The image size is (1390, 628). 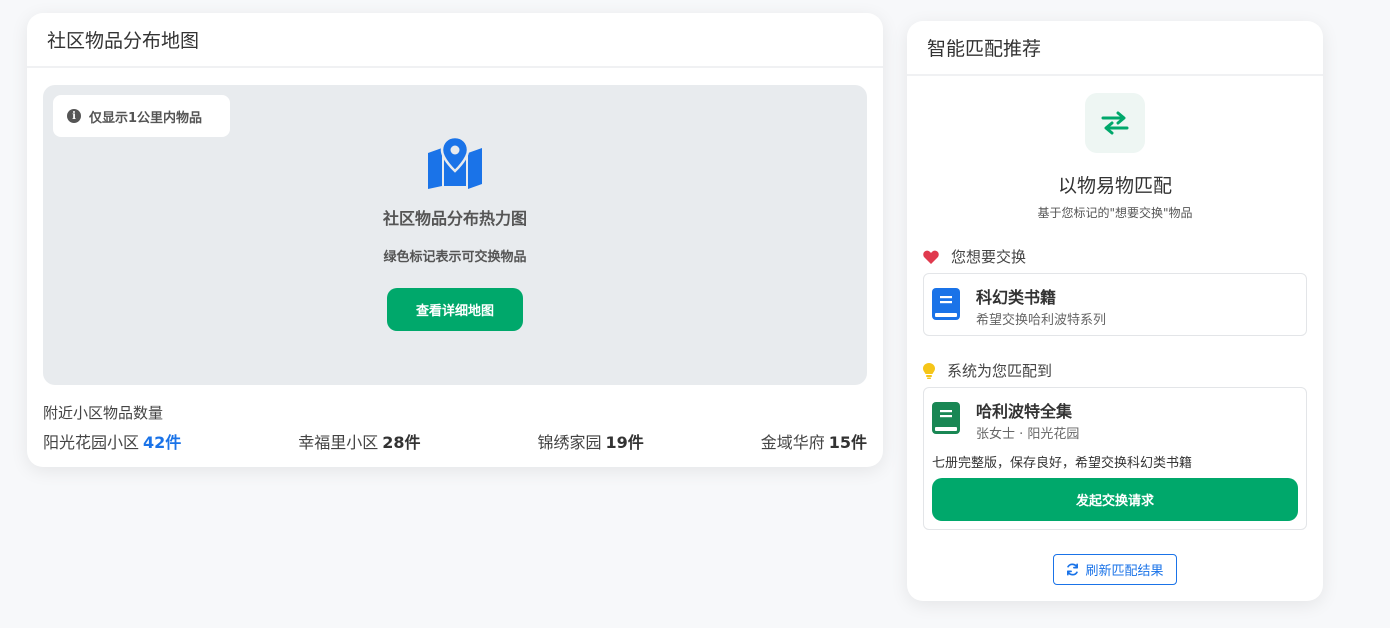 I want to click on stat-item: 幸福里小区 28件, so click(x=359, y=442).